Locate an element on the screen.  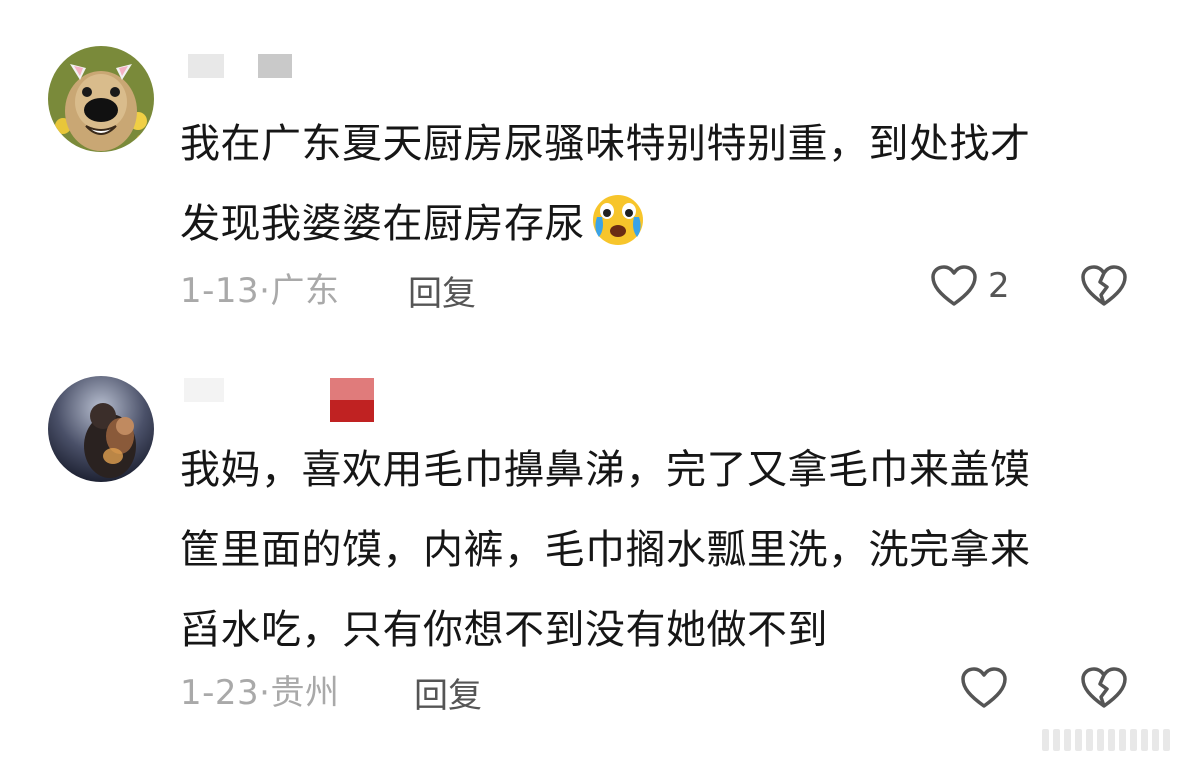
dog-avatar-icon is located at coordinates (101, 99).